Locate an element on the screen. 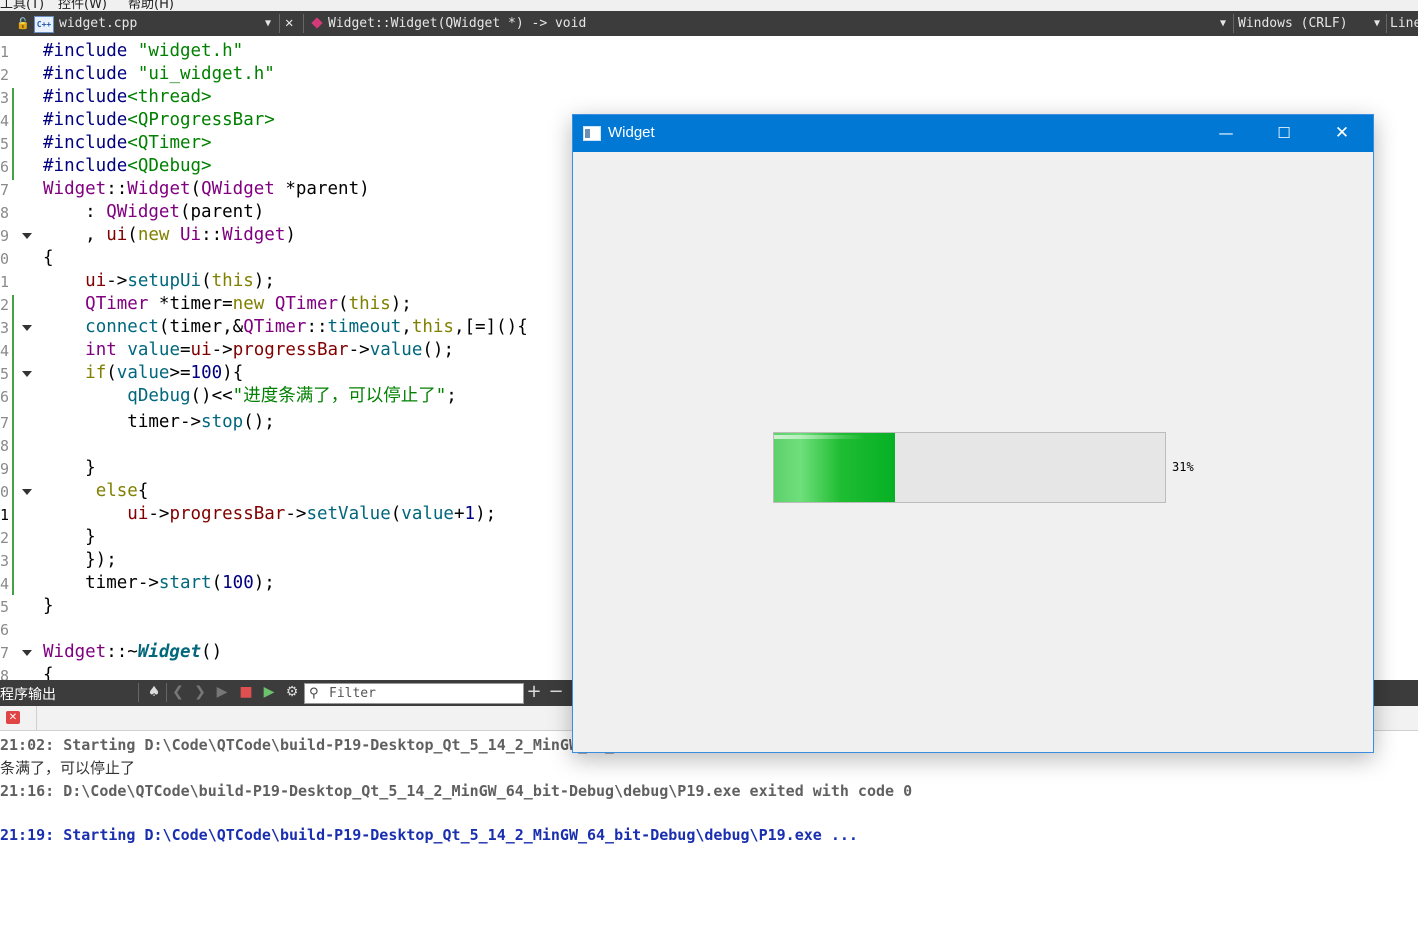 The image size is (1418, 940). code-line: : QWidget(parent) is located at coordinates (153, 212).